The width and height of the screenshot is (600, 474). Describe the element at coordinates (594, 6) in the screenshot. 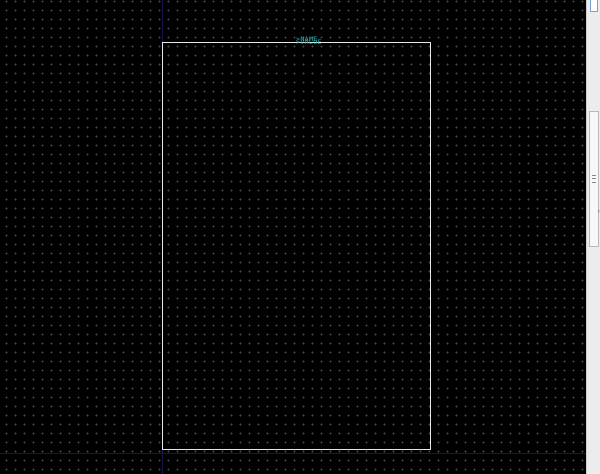

I see `arrow-up-icon` at that location.